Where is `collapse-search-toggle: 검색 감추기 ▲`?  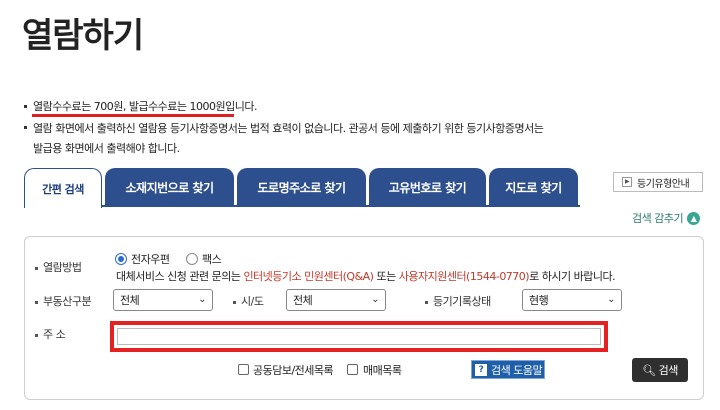 collapse-search-toggle: 검색 감추기 ▲ is located at coordinates (666, 218).